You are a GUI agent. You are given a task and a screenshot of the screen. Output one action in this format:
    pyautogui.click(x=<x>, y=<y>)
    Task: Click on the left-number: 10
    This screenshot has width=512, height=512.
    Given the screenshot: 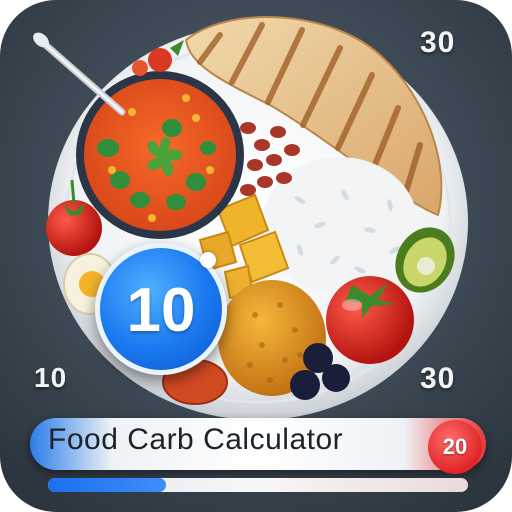 What is the action you would take?
    pyautogui.click(x=51, y=377)
    